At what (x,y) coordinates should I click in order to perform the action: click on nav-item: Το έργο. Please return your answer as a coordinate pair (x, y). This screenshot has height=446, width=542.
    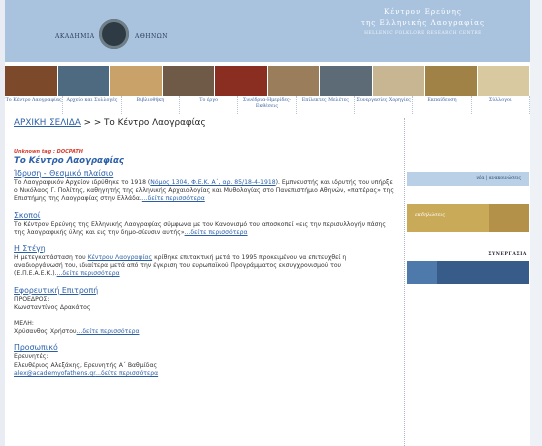
    Looking at the image, I should click on (209, 105).